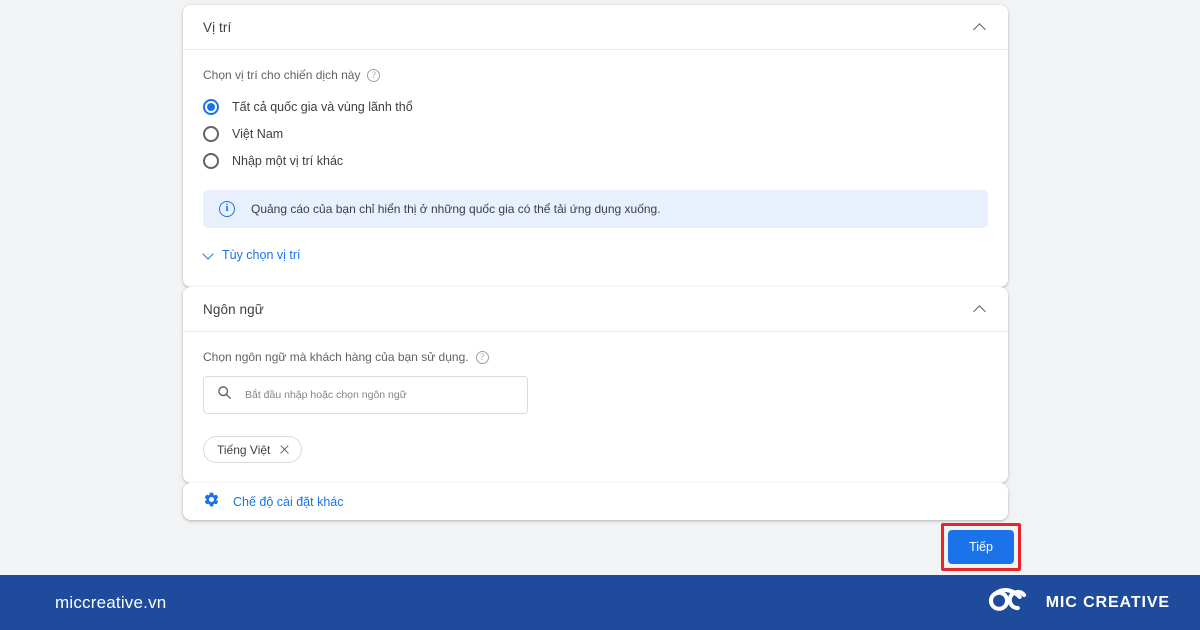 Image resolution: width=1200 pixels, height=630 pixels. What do you see at coordinates (111, 602) in the screenshot?
I see `footer-url: miccreative.vn` at bounding box center [111, 602].